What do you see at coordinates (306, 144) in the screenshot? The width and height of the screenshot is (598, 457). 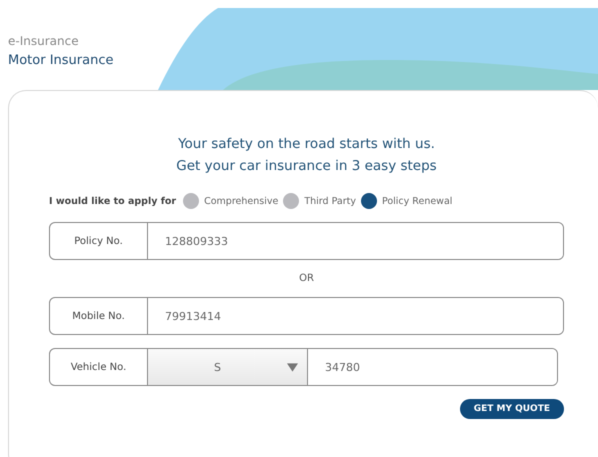 I see `headline: Your safety on the road starts with us.` at bounding box center [306, 144].